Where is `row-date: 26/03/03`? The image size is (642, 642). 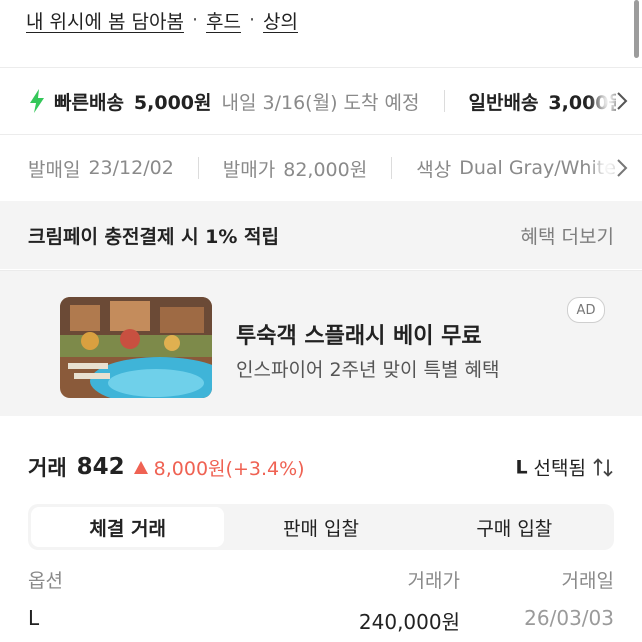 row-date: 26/03/03 is located at coordinates (569, 618).